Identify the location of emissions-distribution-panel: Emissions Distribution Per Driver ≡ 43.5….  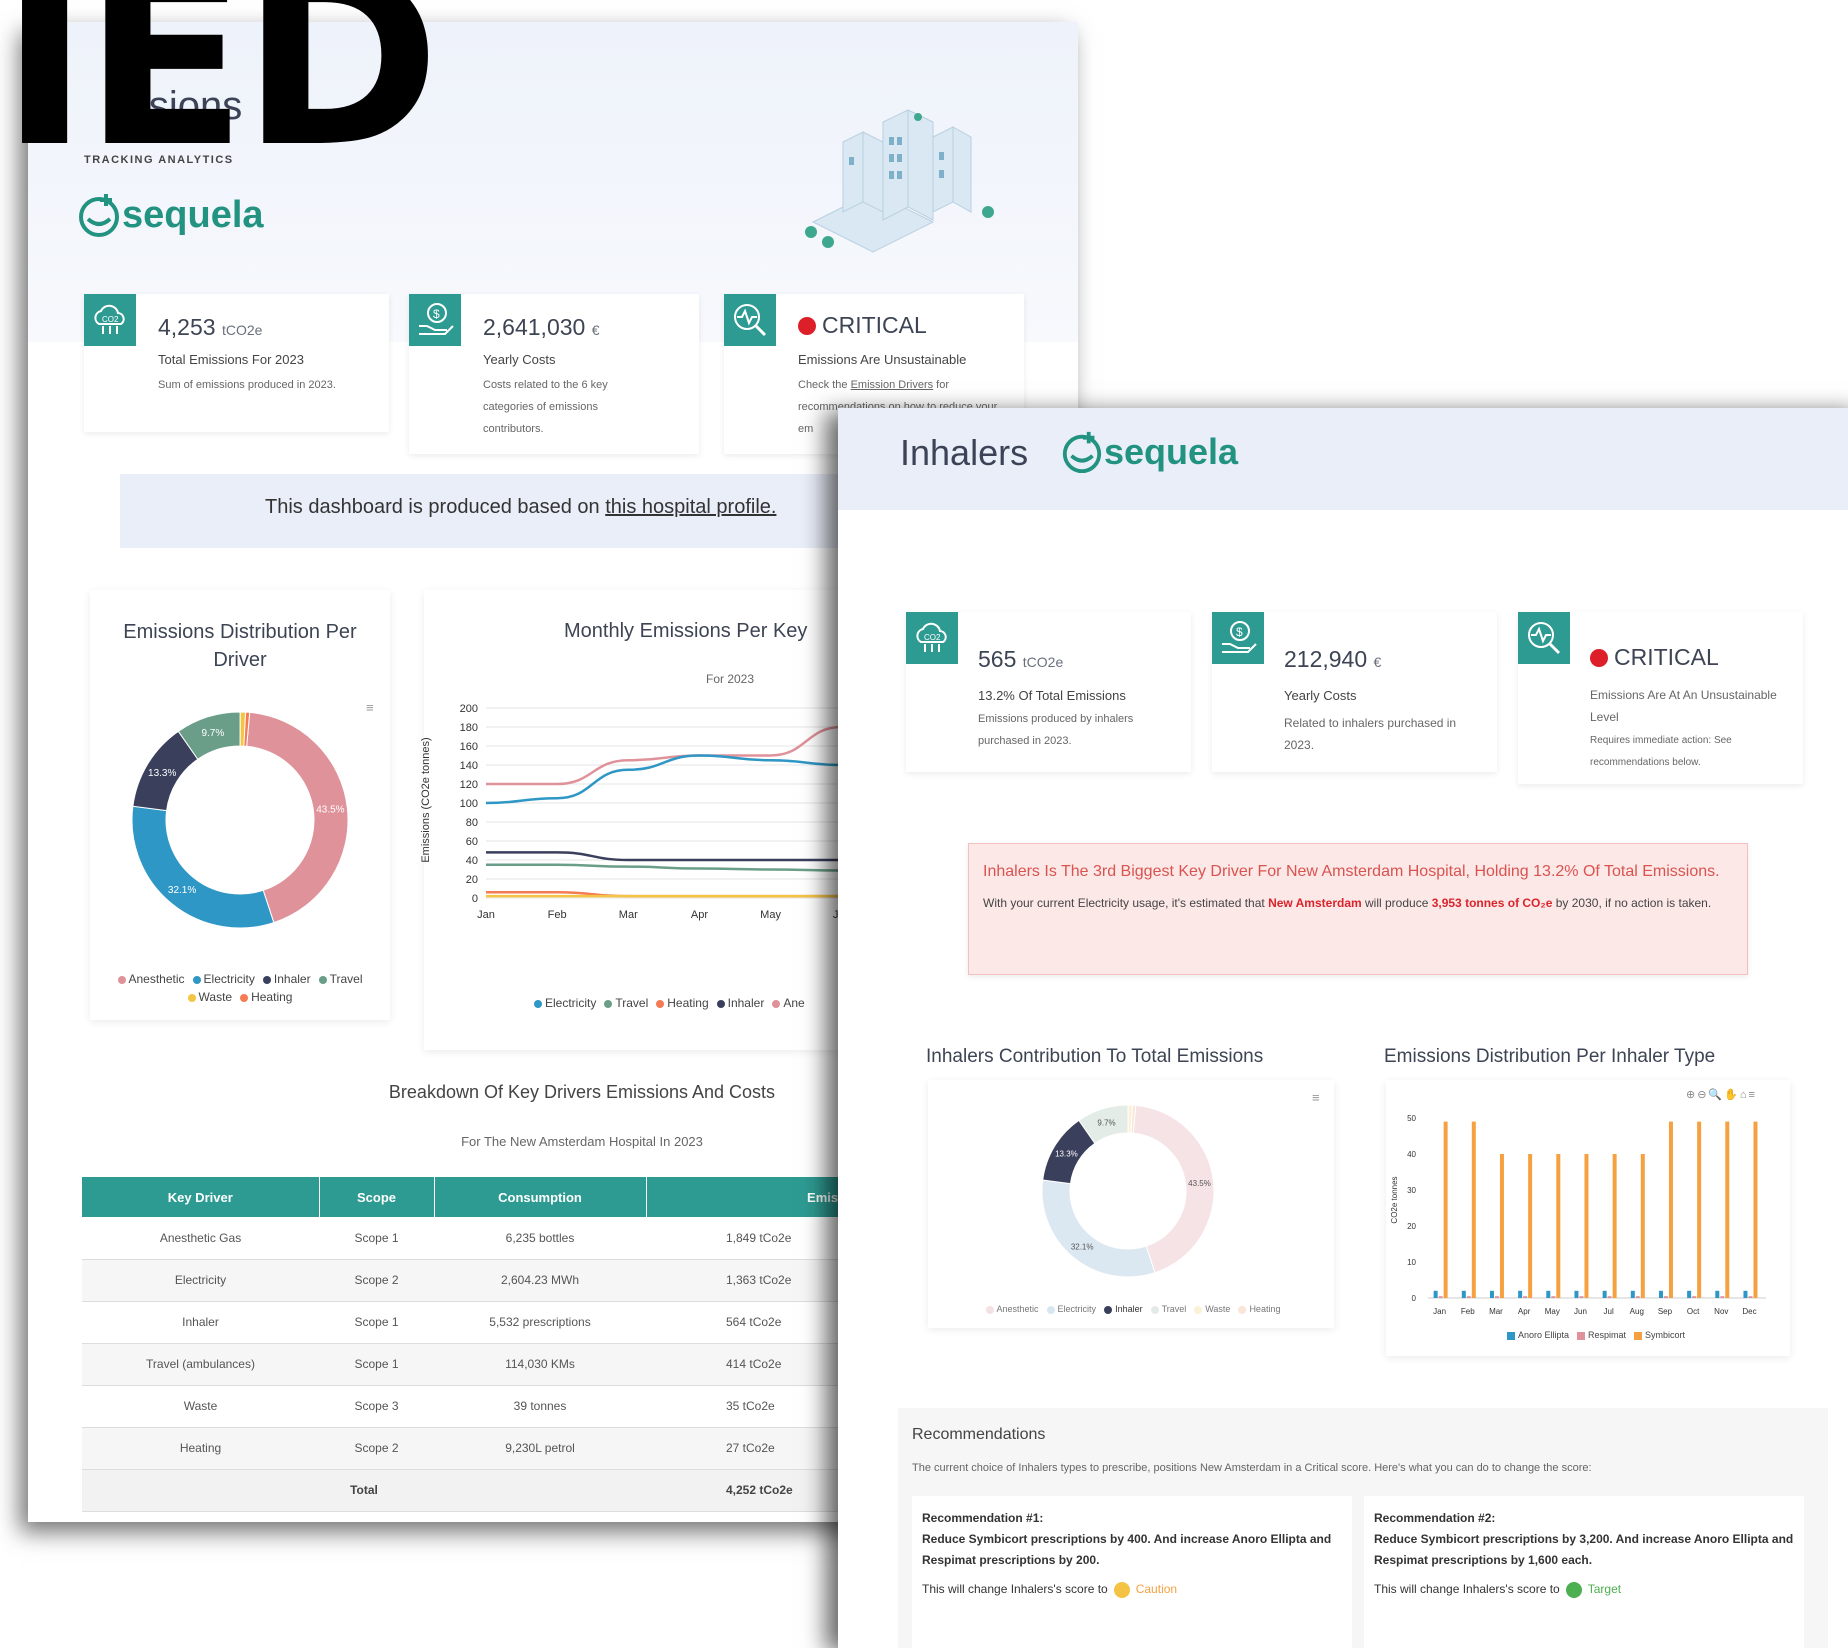
(240, 805).